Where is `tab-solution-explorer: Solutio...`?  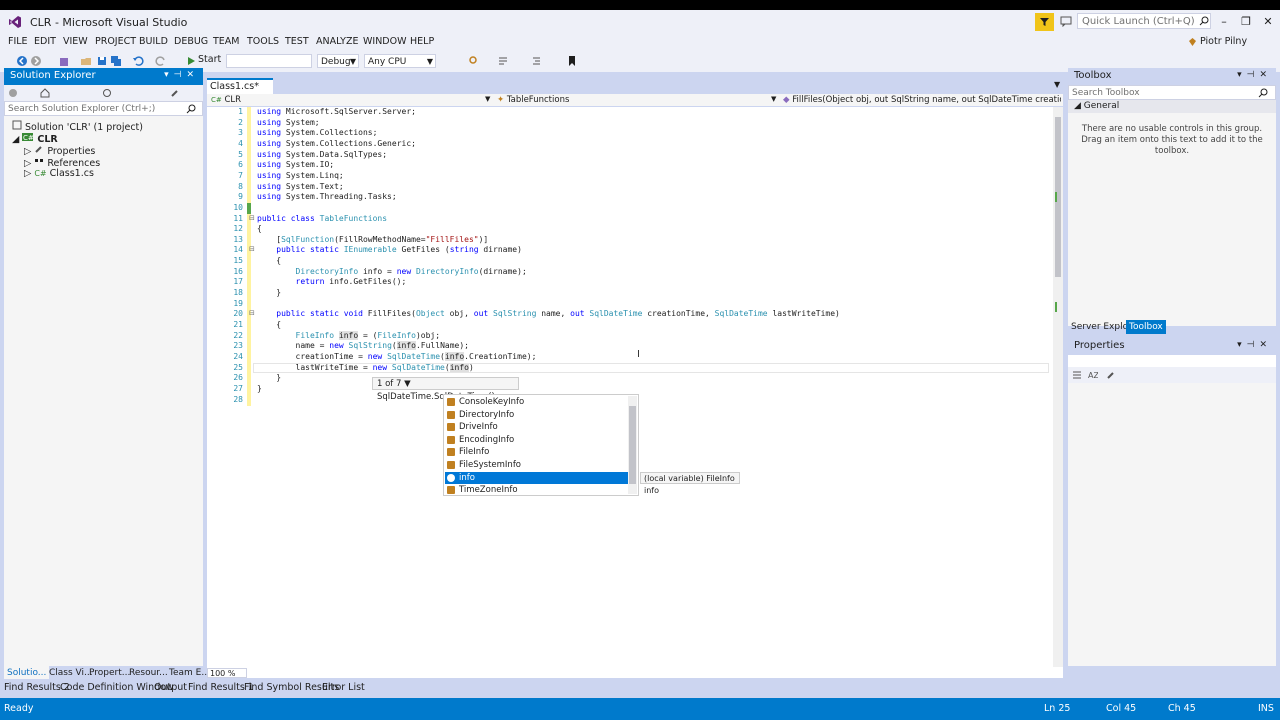
tab-solution-explorer: Solutio... is located at coordinates (27, 673).